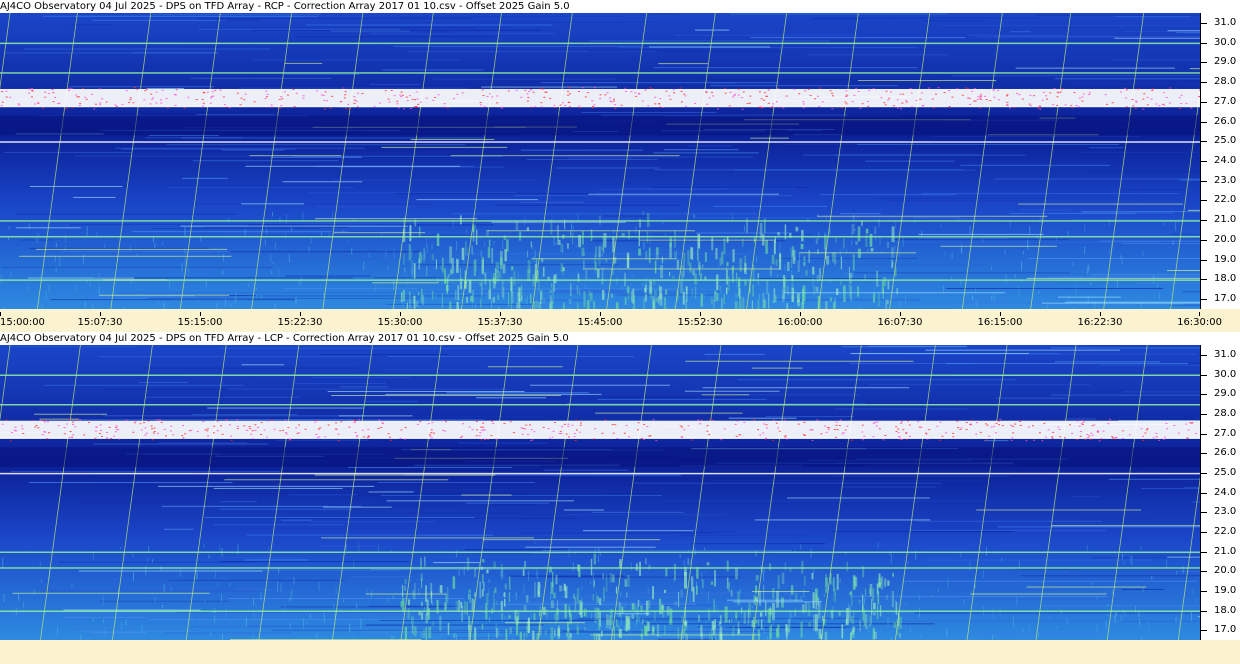 The height and width of the screenshot is (664, 1240). I want to click on time-tick-label: 16:15:00, so click(1000, 322).